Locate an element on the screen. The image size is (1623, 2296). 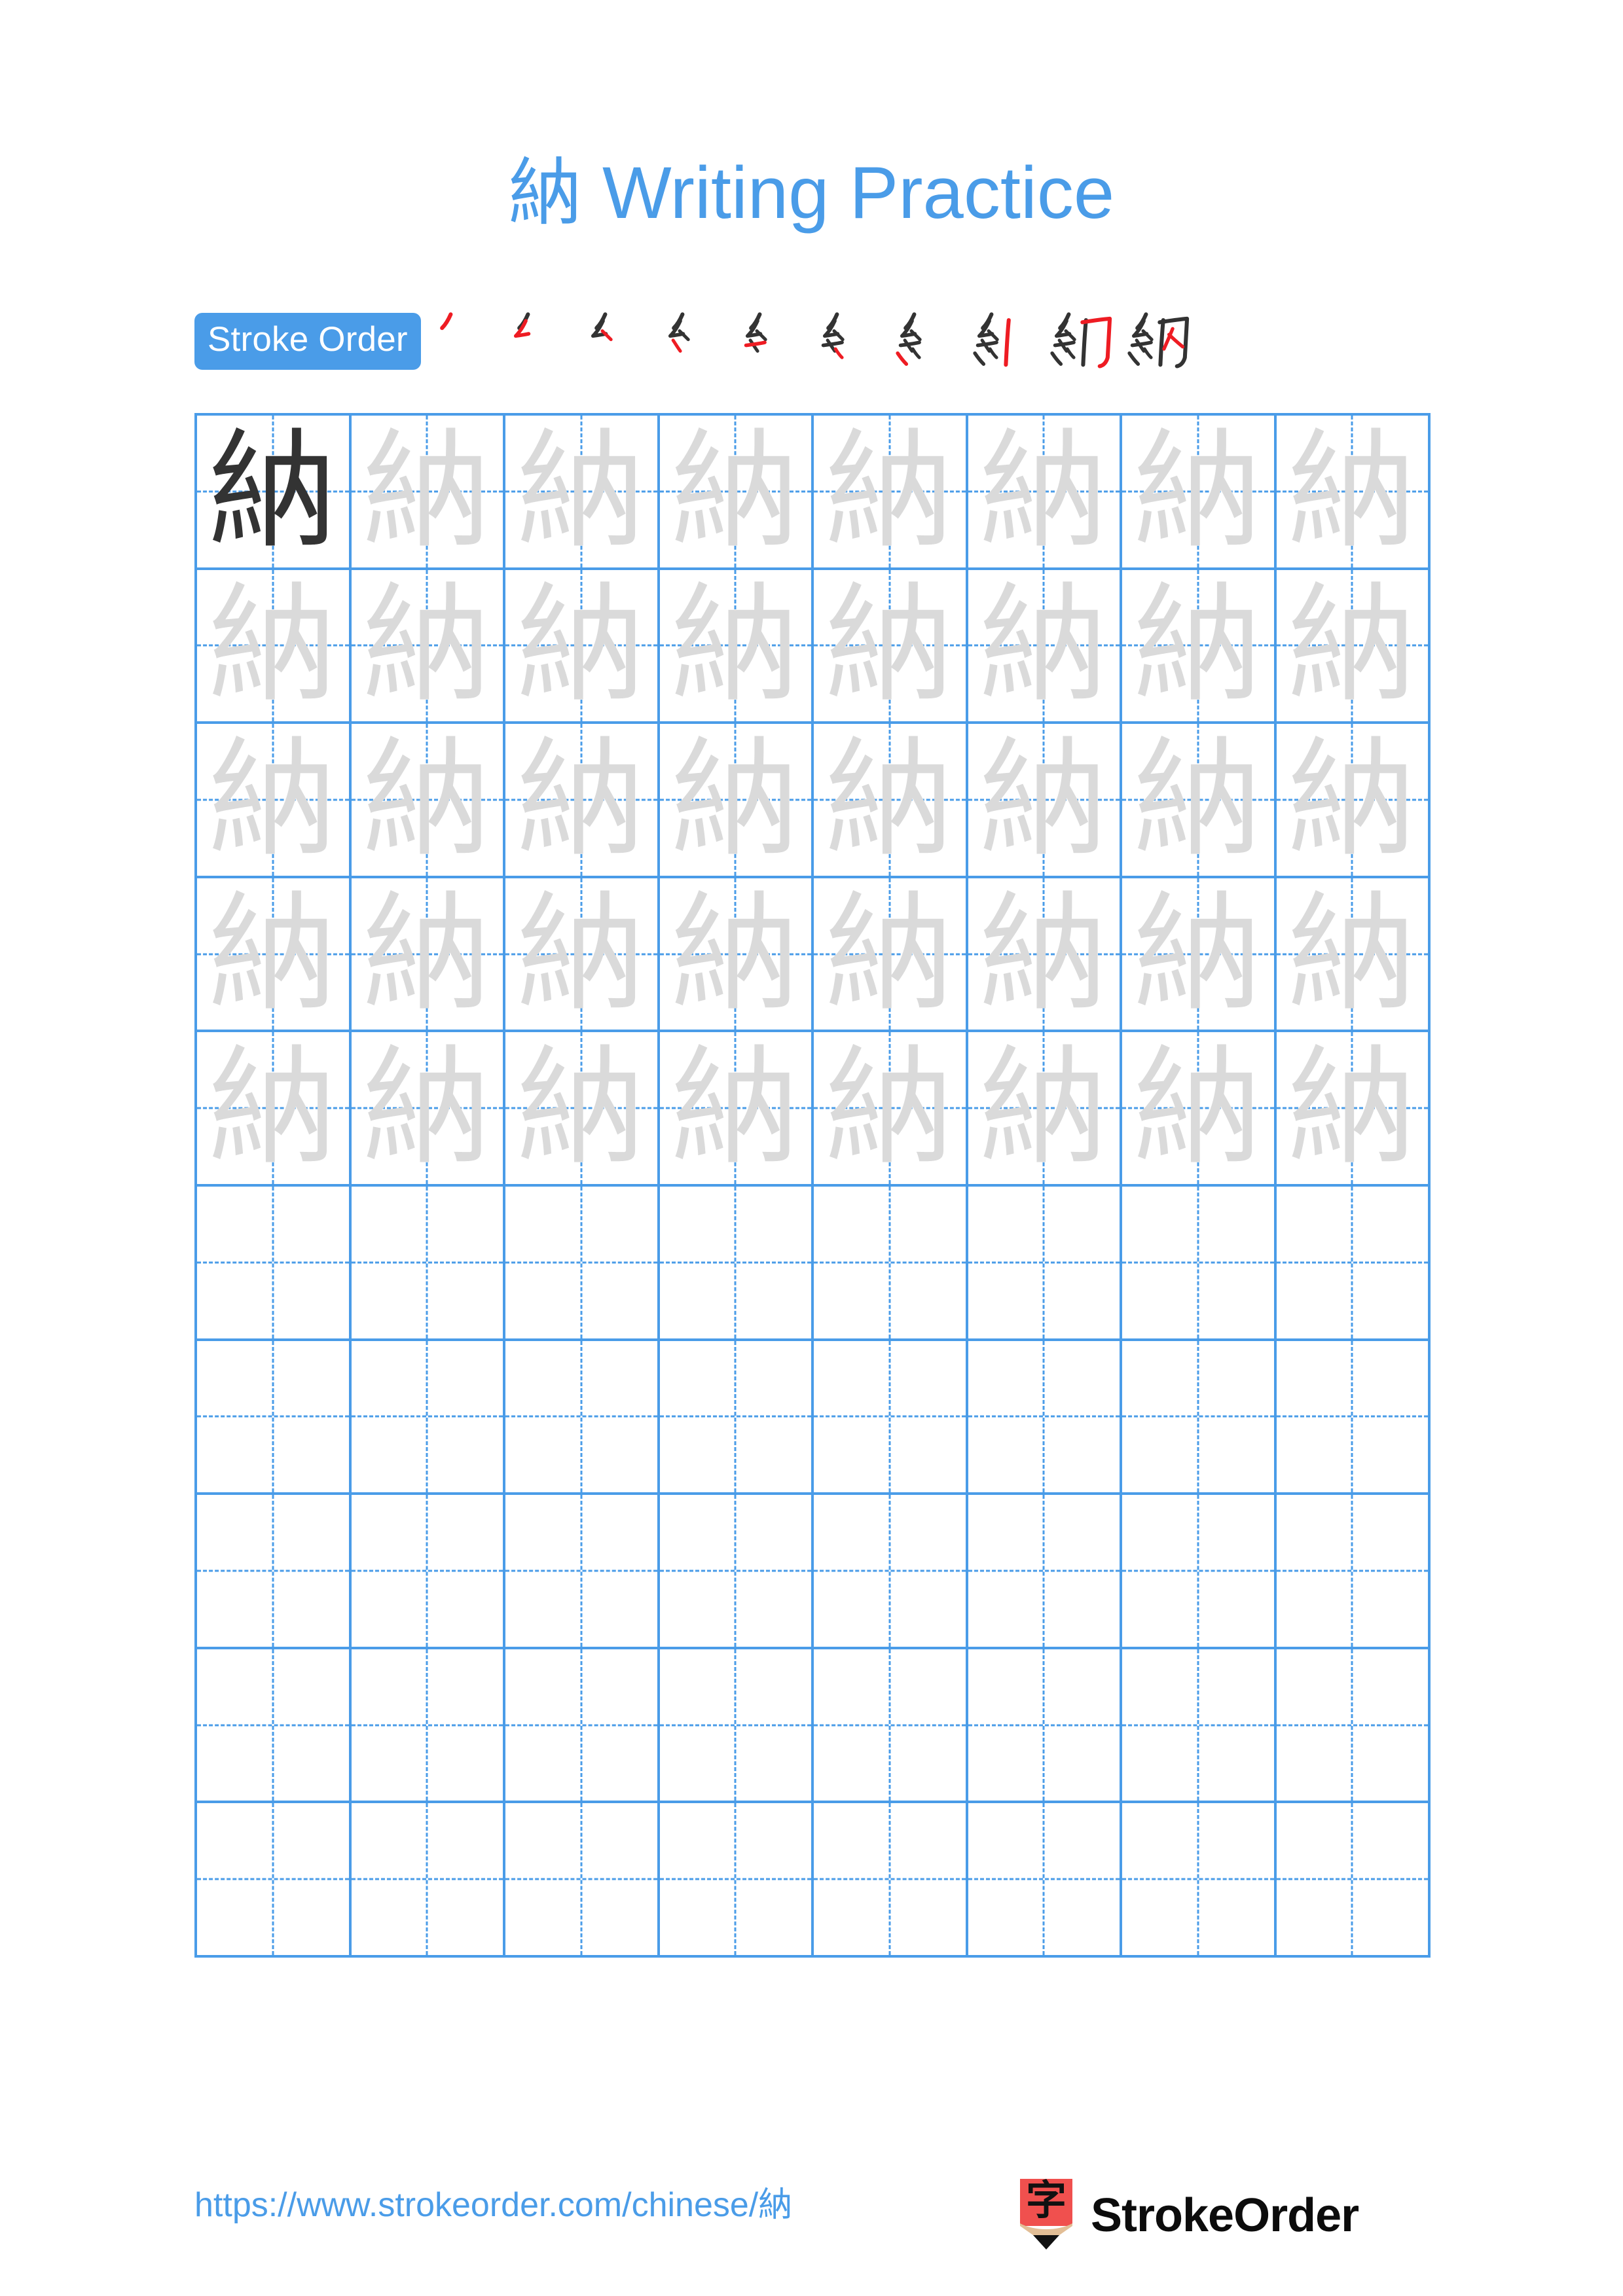
practice-cell-r10-c3 is located at coordinates (582, 1881).